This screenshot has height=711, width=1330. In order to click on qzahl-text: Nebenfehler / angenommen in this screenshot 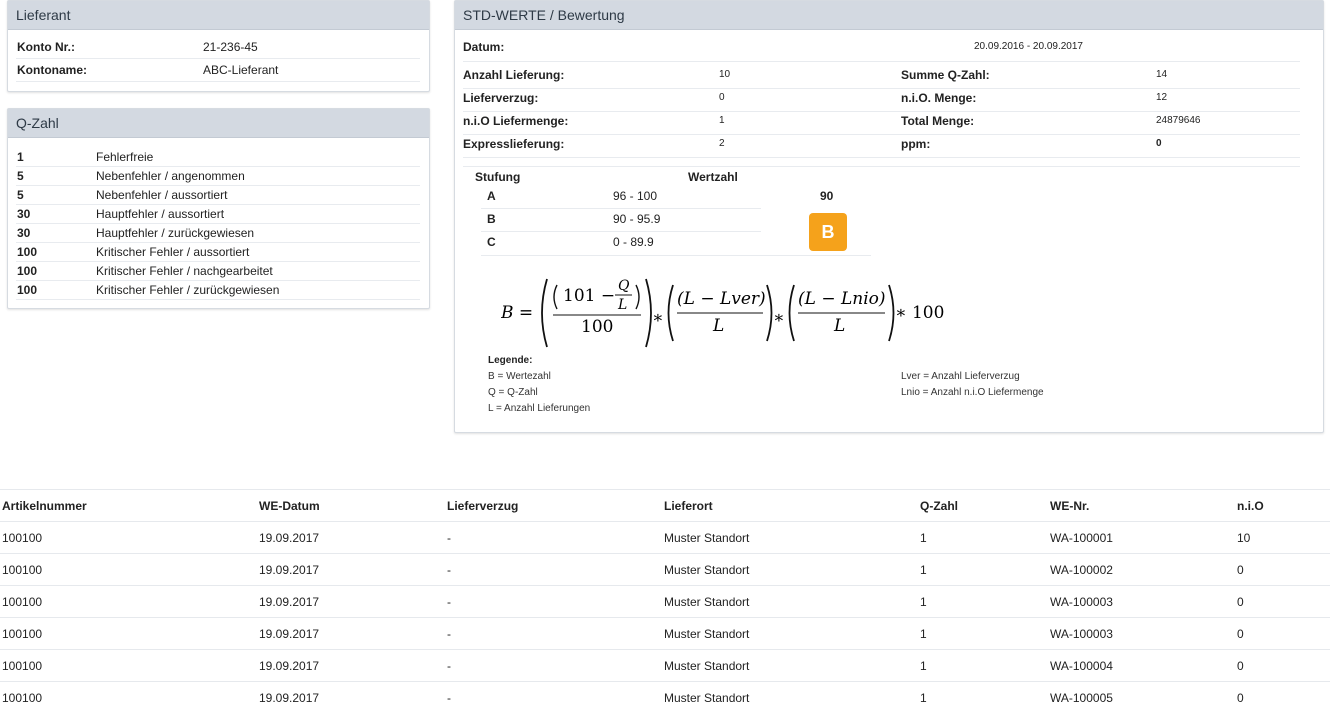, I will do `click(170, 176)`.